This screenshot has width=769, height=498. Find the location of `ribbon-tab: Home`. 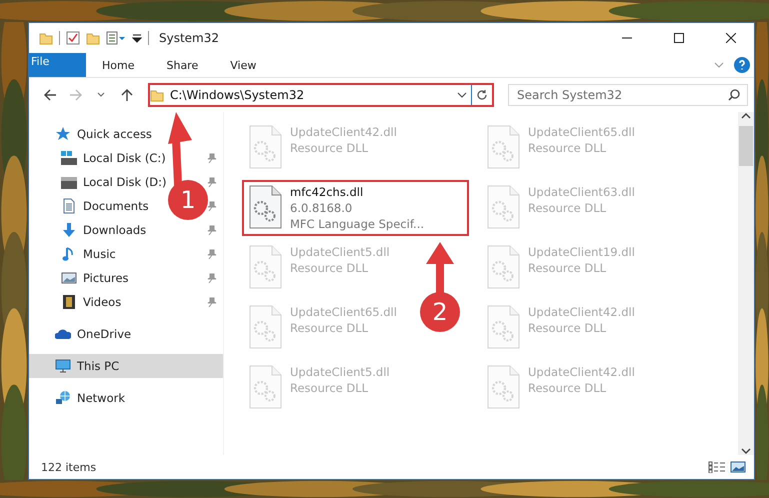

ribbon-tab: Home is located at coordinates (118, 65).